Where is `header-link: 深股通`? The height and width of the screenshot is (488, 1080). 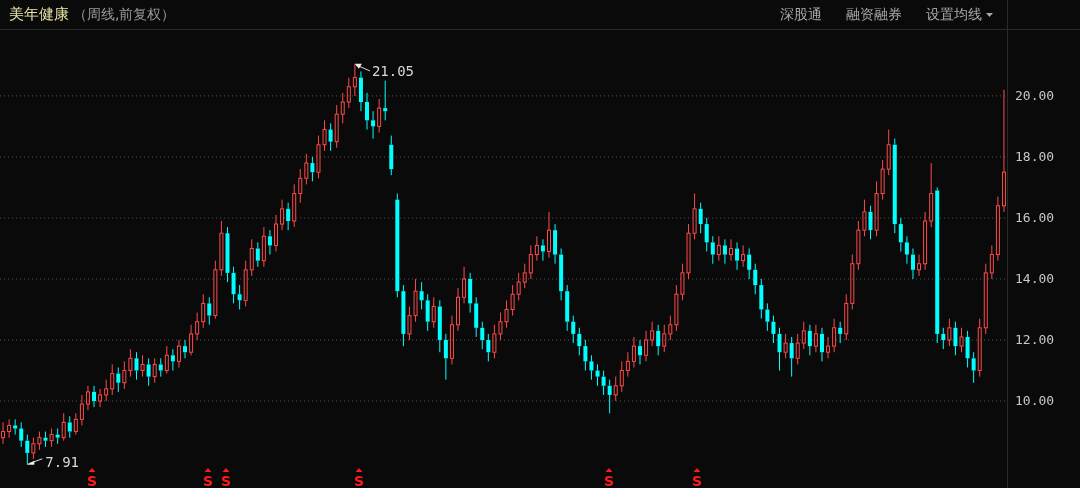
header-link: 深股通 is located at coordinates (801, 14).